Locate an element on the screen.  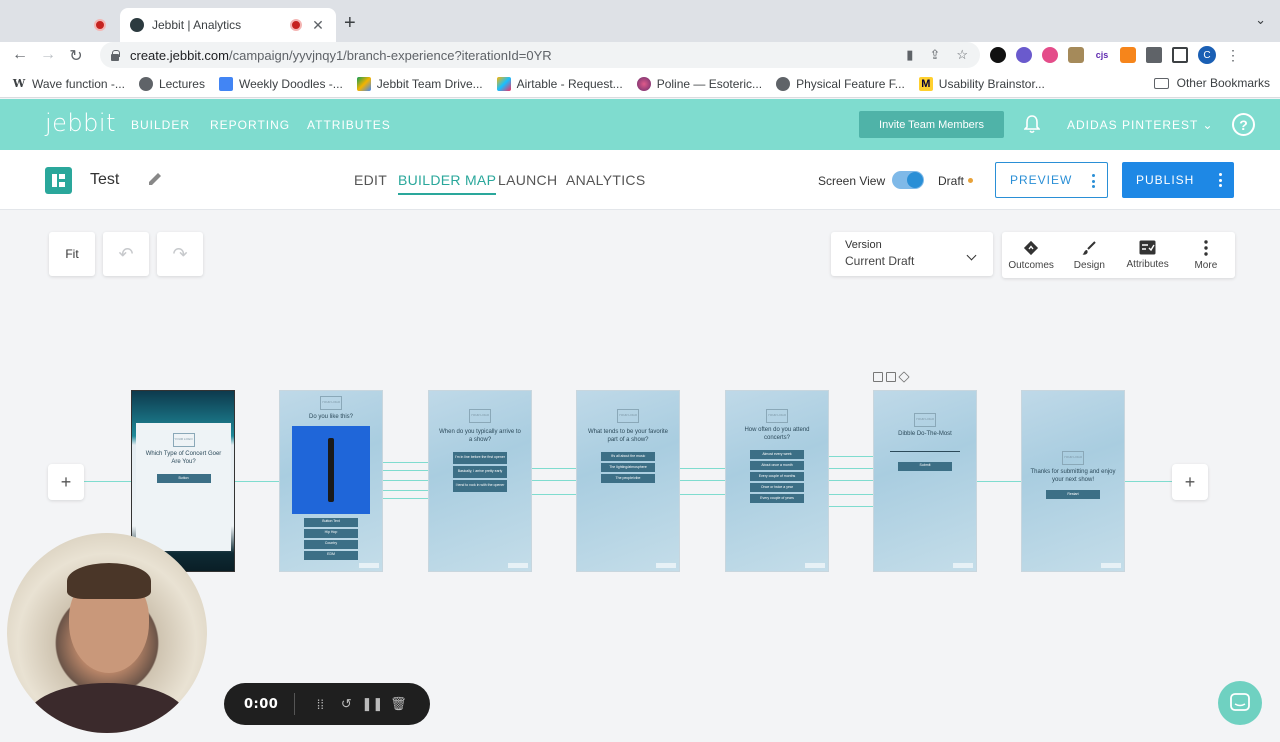
browser-menu-icon: ⋮ is located at coordinates (1233, 55).